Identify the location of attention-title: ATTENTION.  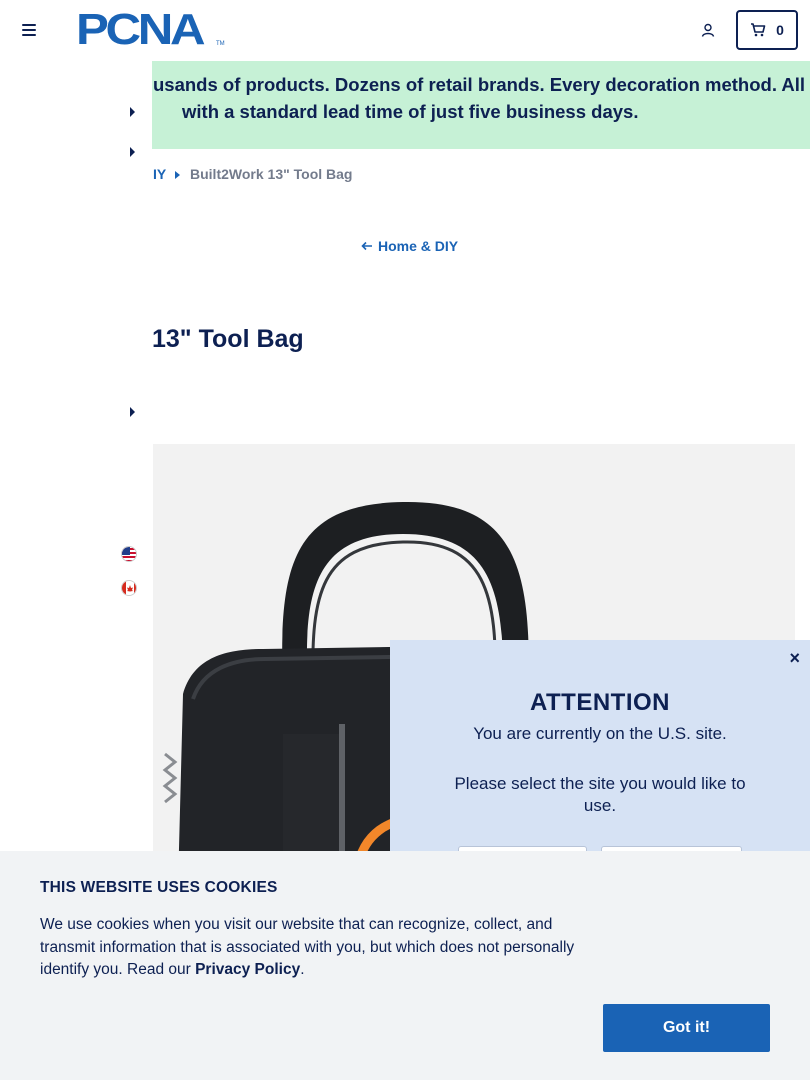
(600, 702).